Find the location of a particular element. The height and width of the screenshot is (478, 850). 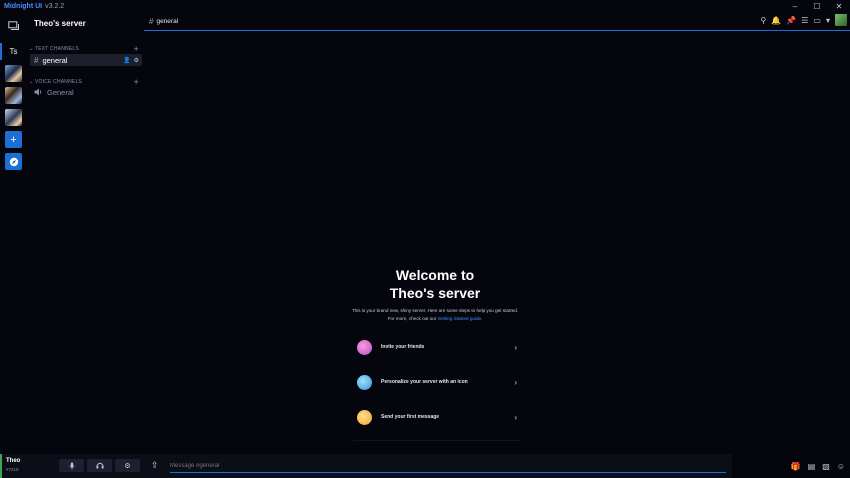

composer-tools: 🎁 ▤ ▧ ☺ is located at coordinates (791, 466).